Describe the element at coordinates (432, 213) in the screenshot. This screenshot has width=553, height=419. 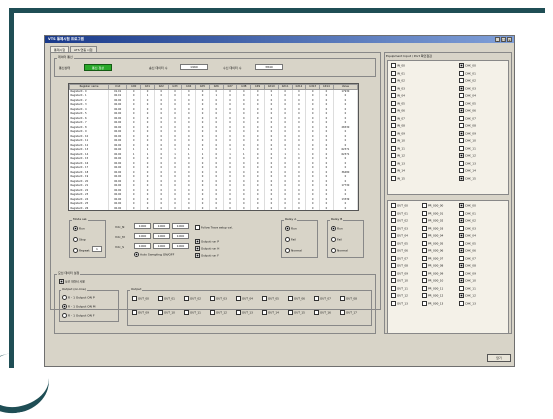
I see `pr-checkbox: PR_000_01` at that location.